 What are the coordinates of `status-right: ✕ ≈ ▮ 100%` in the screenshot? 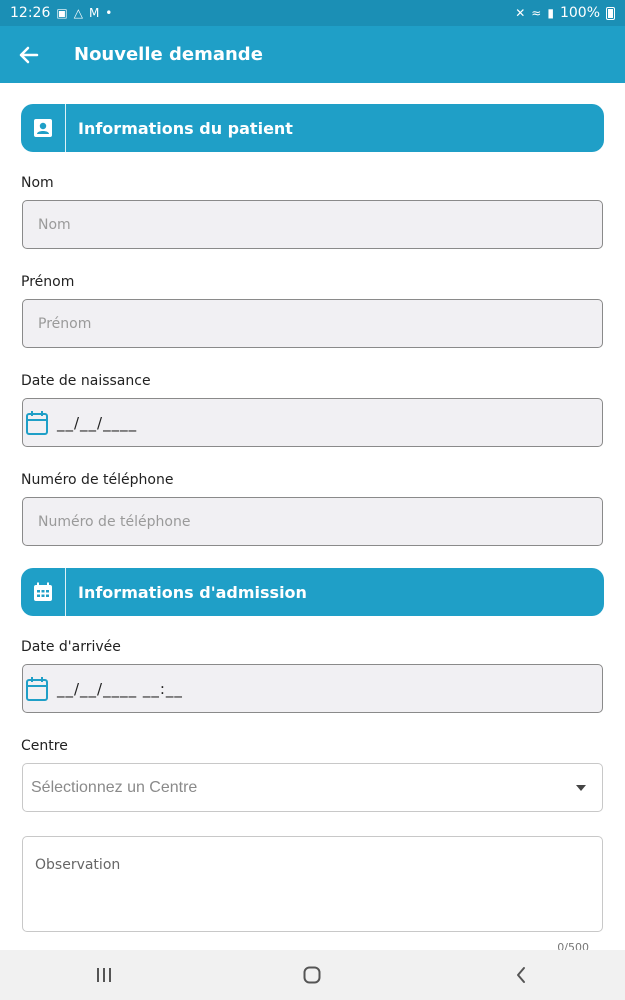 It's located at (565, 13).